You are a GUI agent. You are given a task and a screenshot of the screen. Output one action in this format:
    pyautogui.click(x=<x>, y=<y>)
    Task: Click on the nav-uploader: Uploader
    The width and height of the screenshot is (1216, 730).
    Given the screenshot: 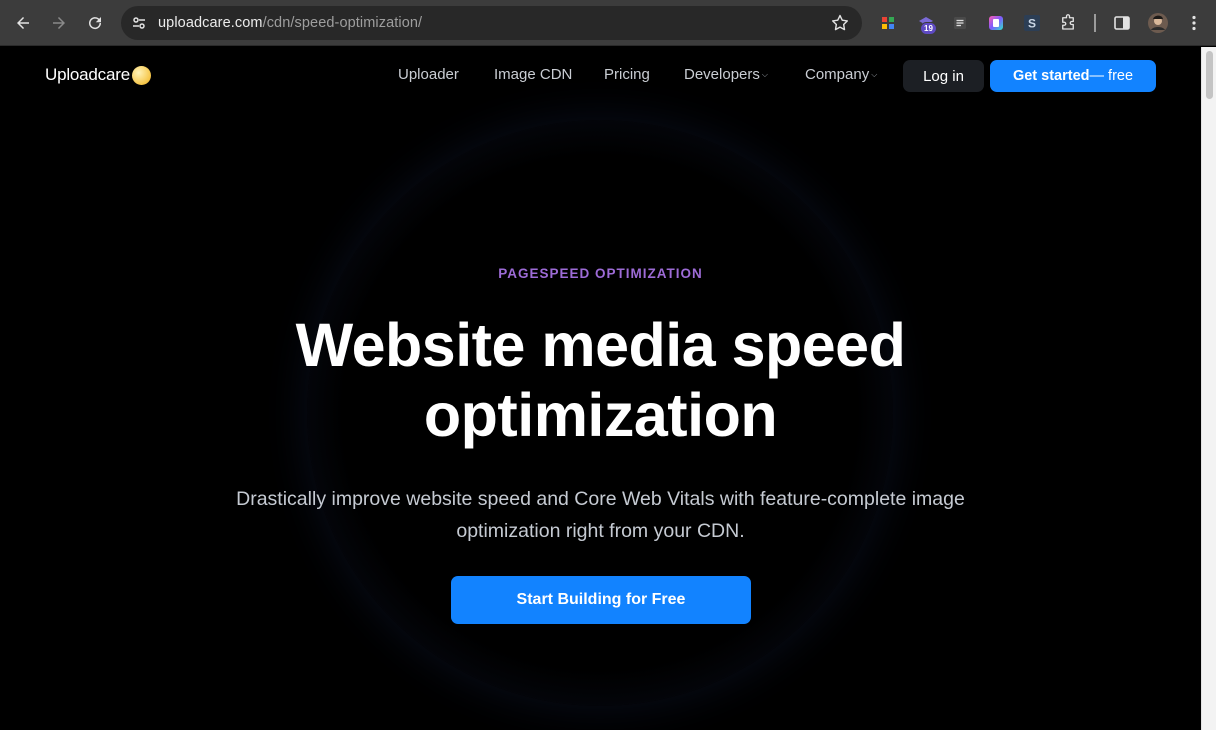 What is the action you would take?
    pyautogui.click(x=428, y=74)
    